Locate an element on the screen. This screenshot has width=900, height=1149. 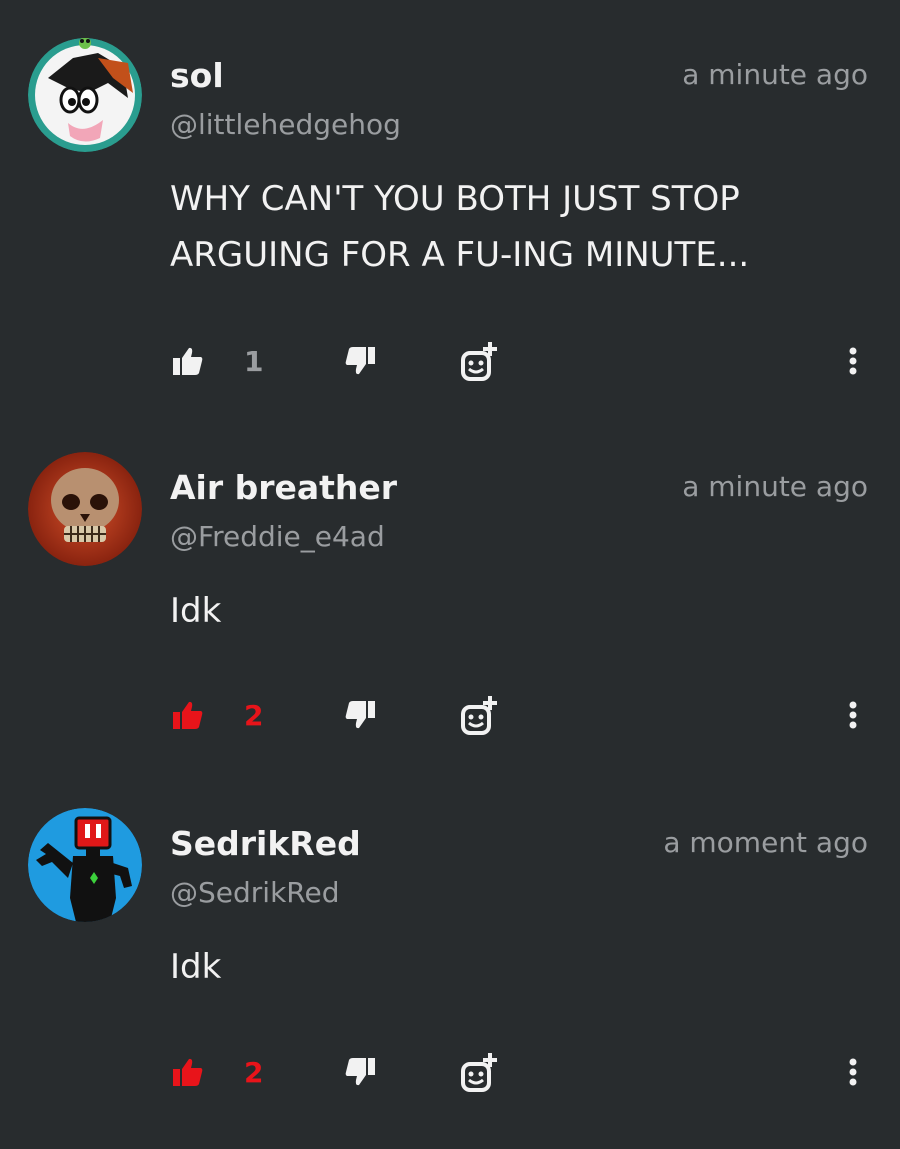
avatar is located at coordinates (85, 865).